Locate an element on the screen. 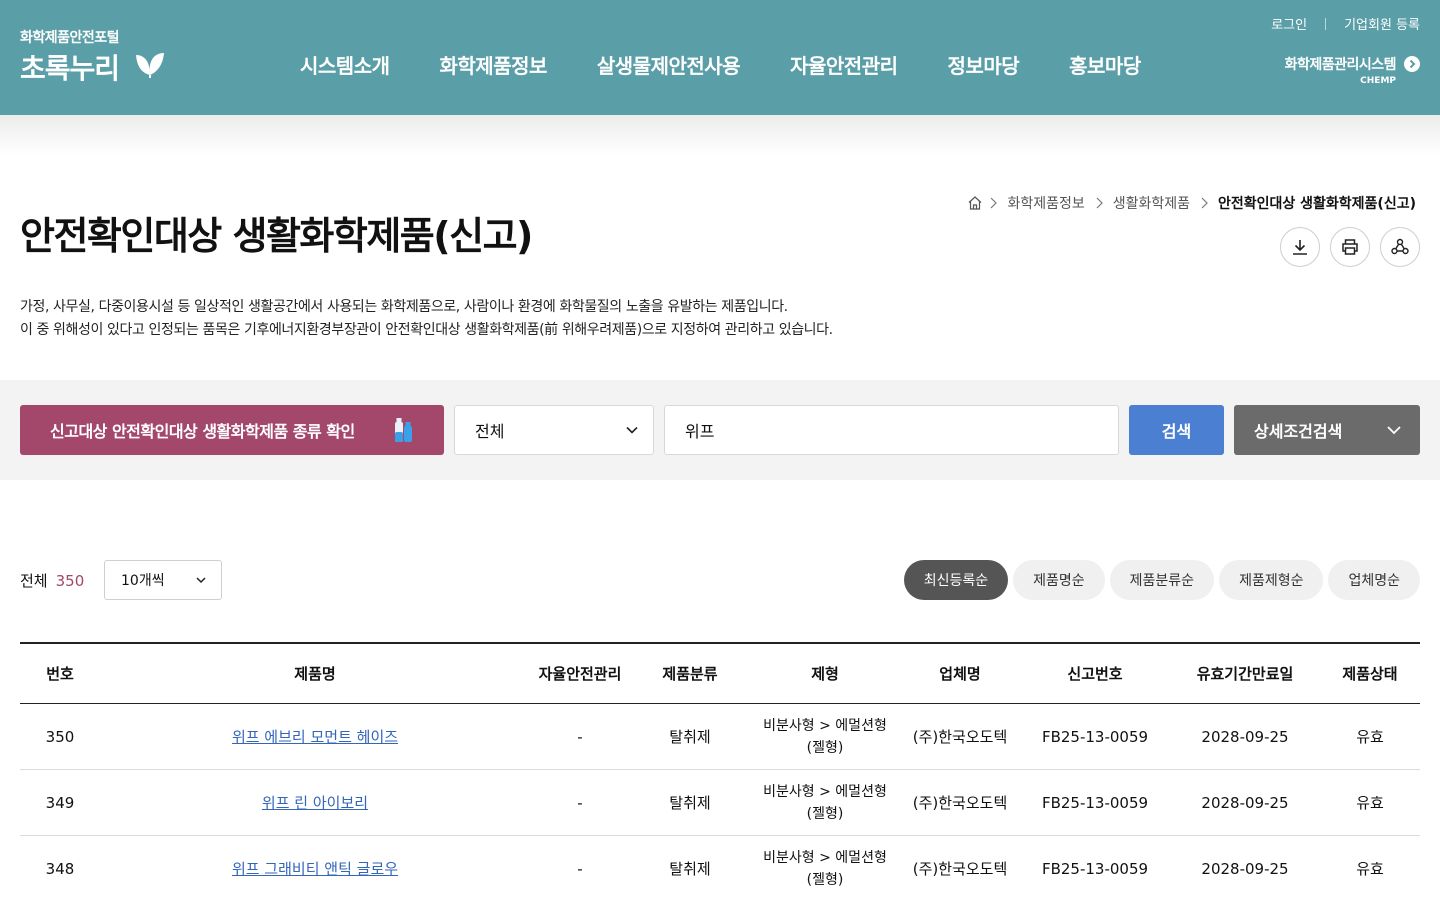  product-name-link: 위프 린 아이보리 is located at coordinates (315, 802).